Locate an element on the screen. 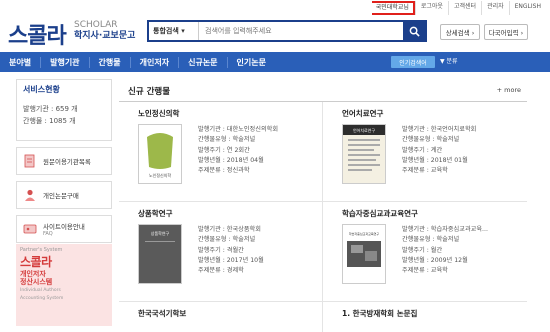 The height and width of the screenshot is (332, 550). journal-frequency: 발행주기 : 계간 is located at coordinates (422, 150).